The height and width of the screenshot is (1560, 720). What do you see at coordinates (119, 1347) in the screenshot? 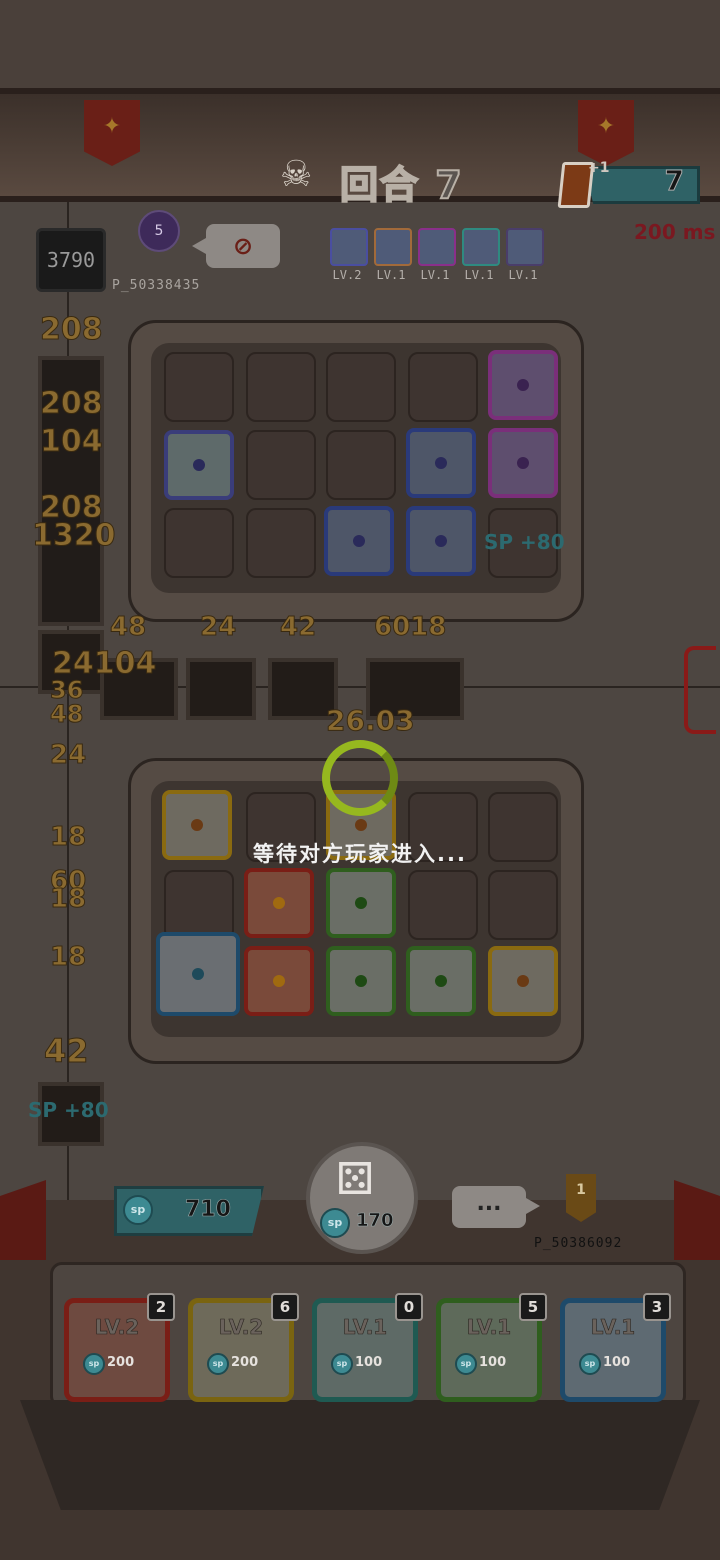
I see `deck-die-button: LV.2 sp 200 2` at bounding box center [119, 1347].